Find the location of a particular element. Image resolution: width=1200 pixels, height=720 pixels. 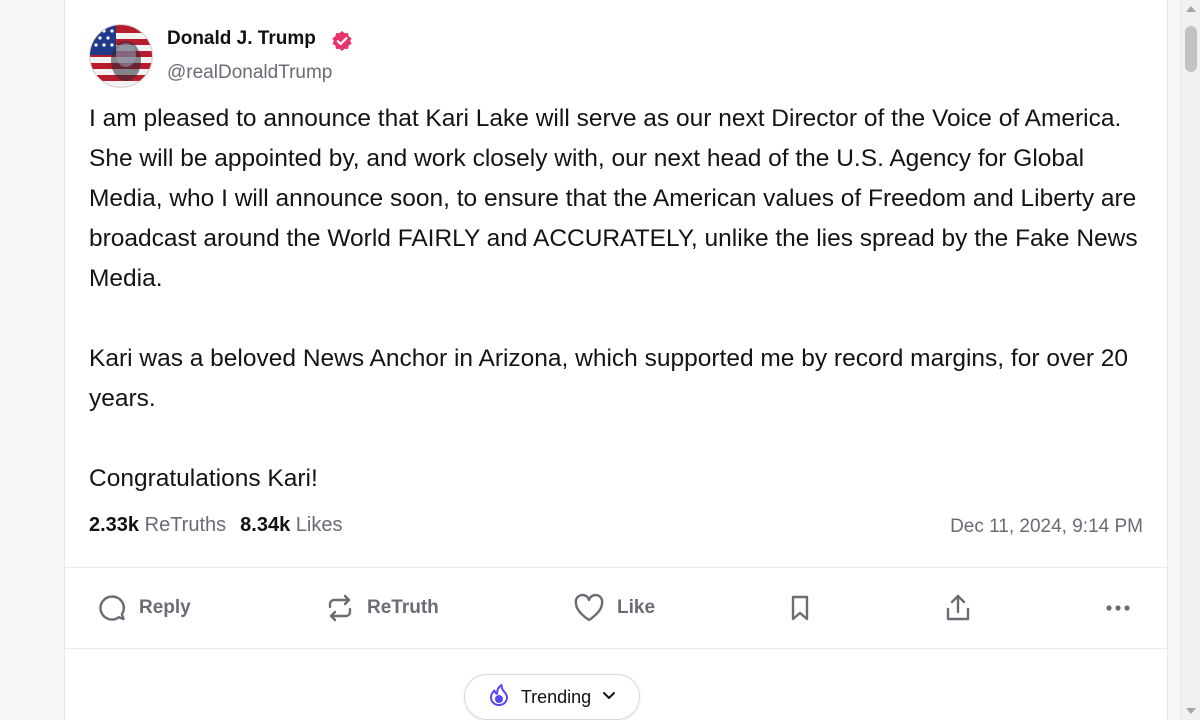

scrollbar-thumb is located at coordinates (1191, 49).